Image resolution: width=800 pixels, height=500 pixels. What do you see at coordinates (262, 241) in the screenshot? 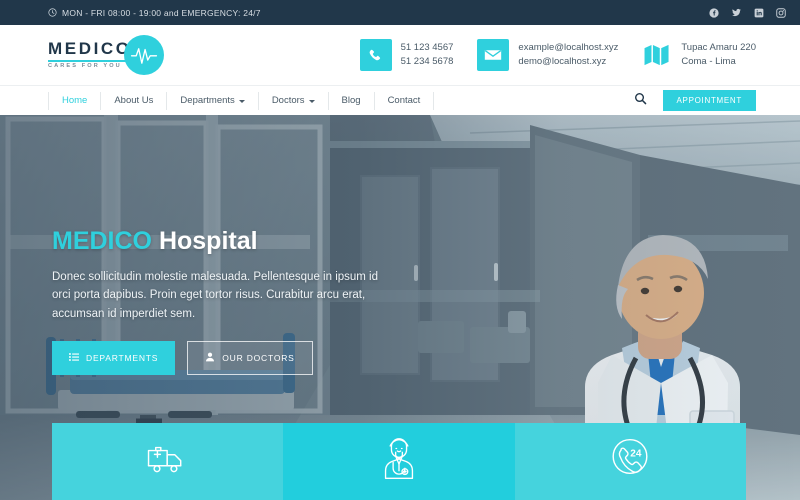
I see `hero-title: MEDICO Hospital` at bounding box center [262, 241].